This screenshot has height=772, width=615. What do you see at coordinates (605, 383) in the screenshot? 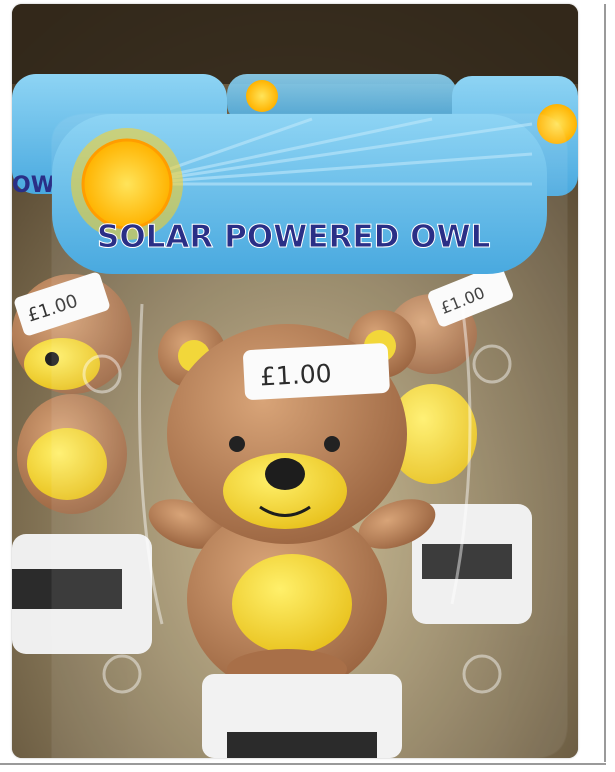
I see `frame-right-rule` at bounding box center [605, 383].